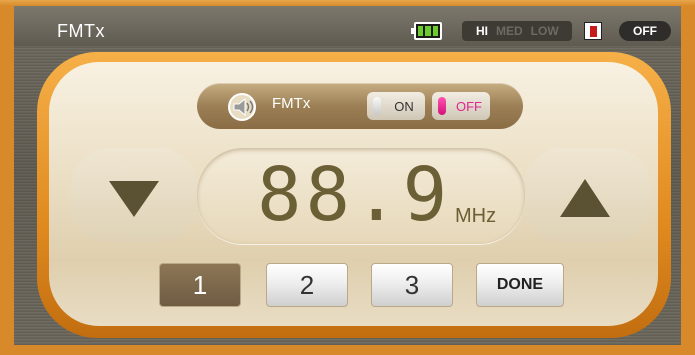 The width and height of the screenshot is (695, 355). I want to click on power-level-selector: HI MED LOW, so click(517, 31).